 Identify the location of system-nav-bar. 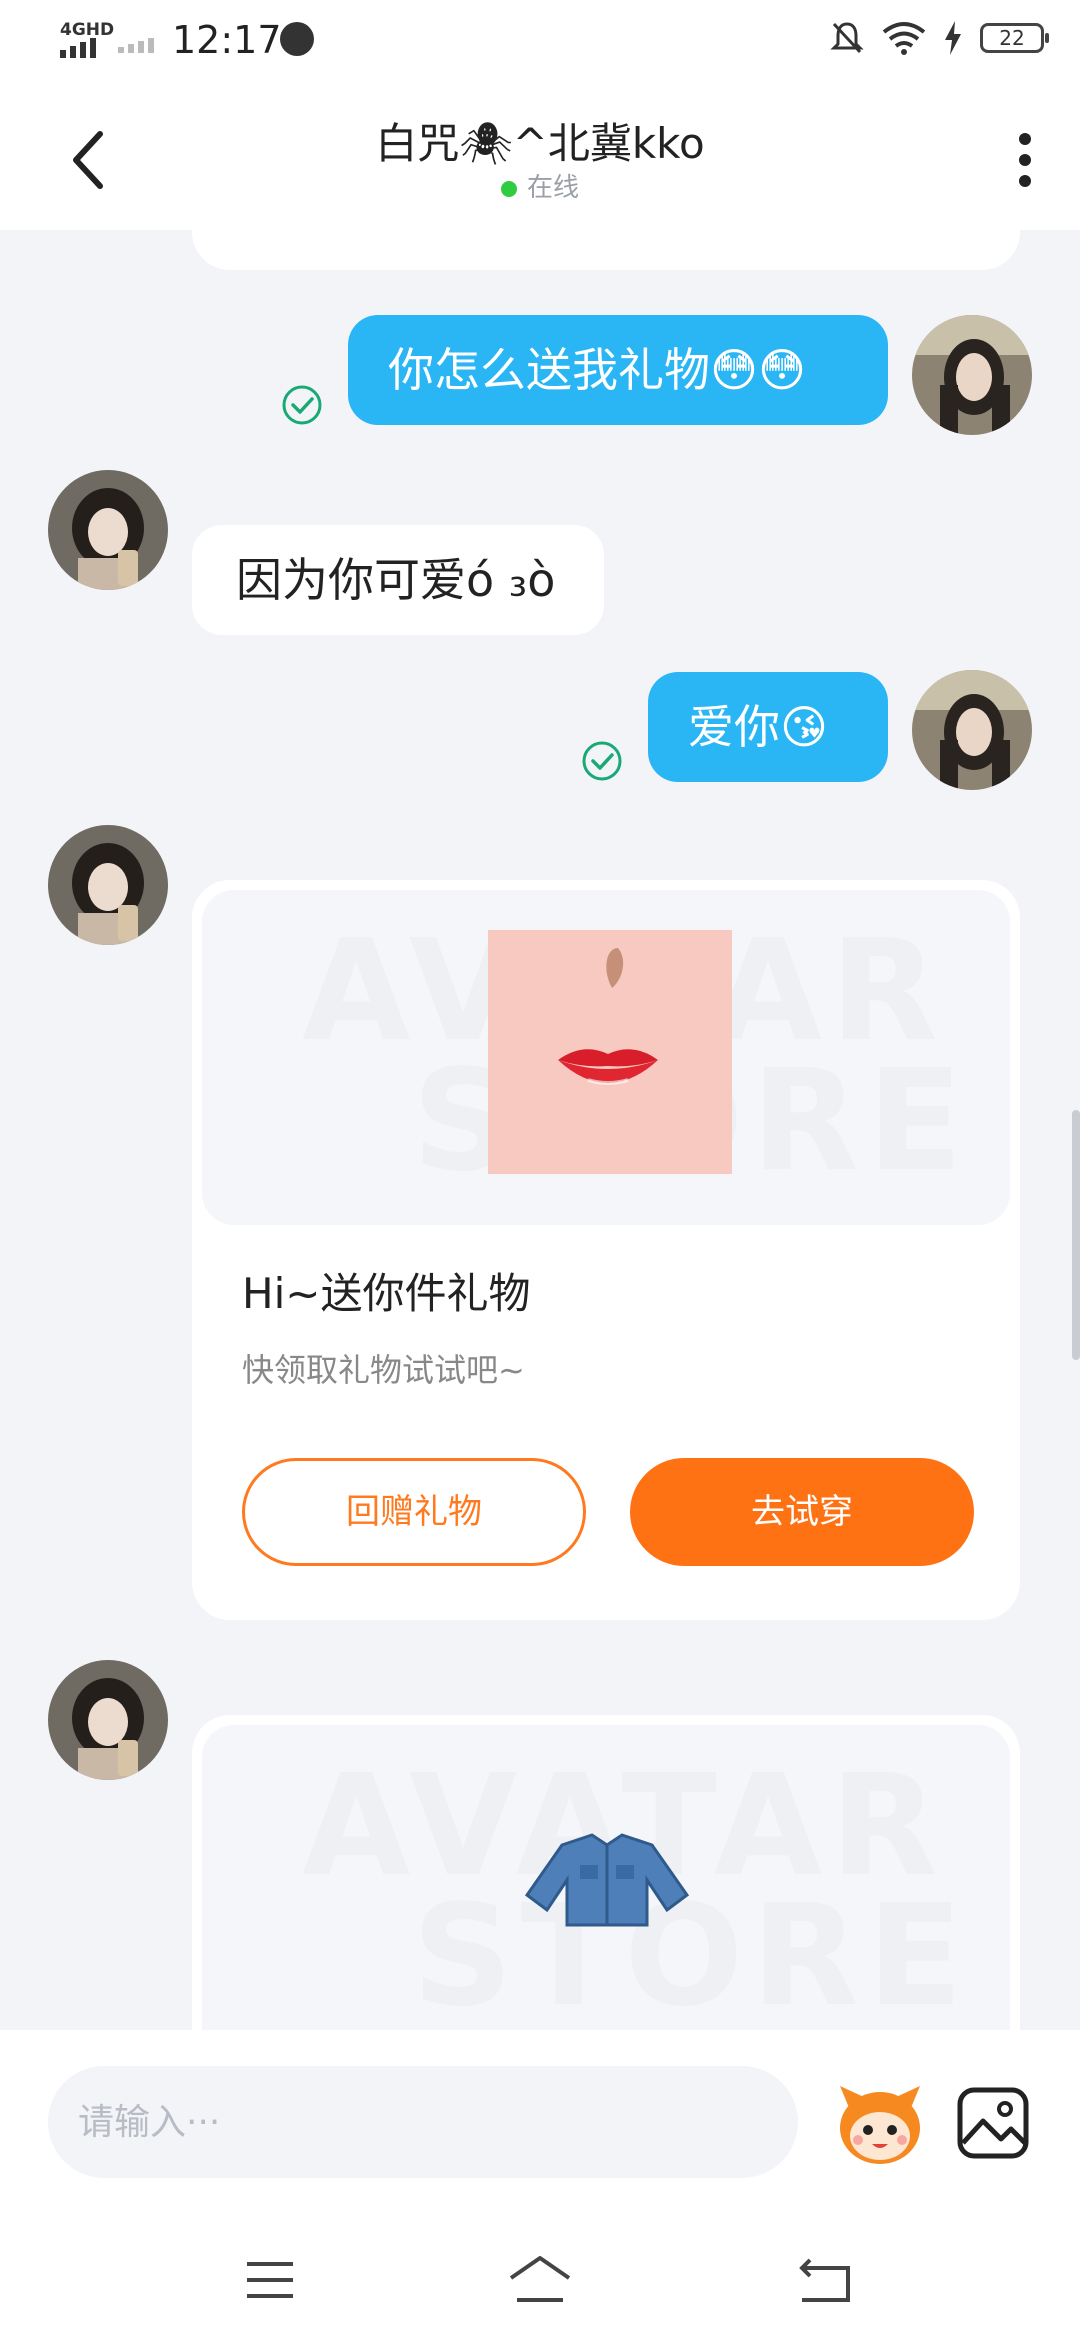
(540, 2277).